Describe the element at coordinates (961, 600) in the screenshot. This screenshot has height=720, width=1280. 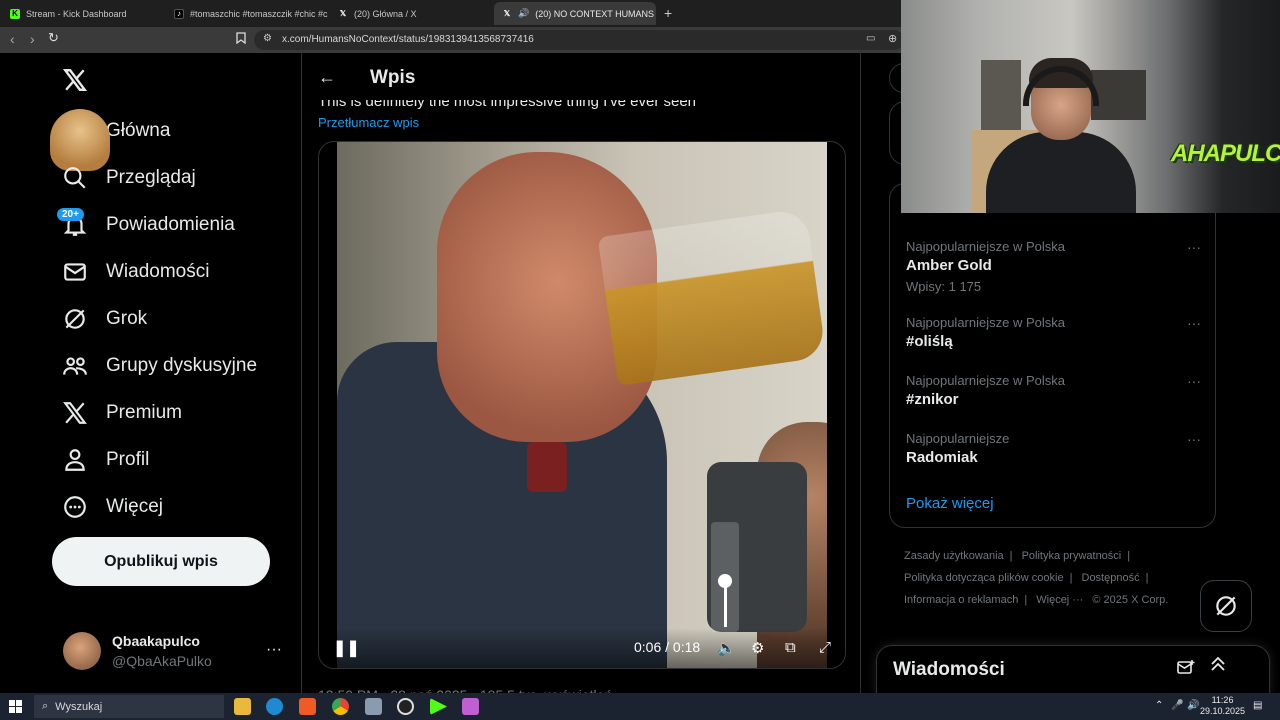
I see `footer-link-ads-info: Informacja o reklamach` at that location.